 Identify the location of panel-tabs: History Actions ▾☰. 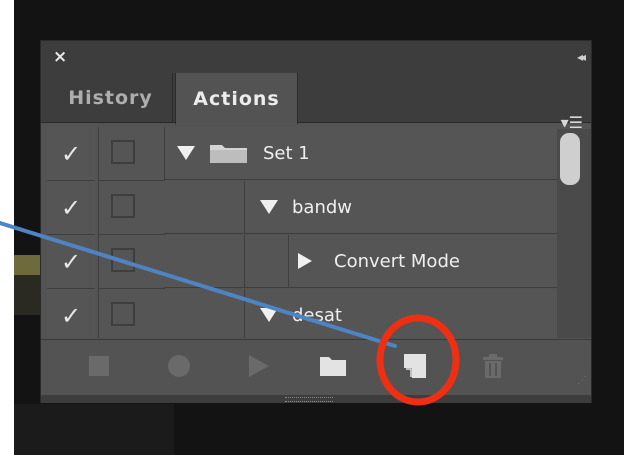
(316, 102).